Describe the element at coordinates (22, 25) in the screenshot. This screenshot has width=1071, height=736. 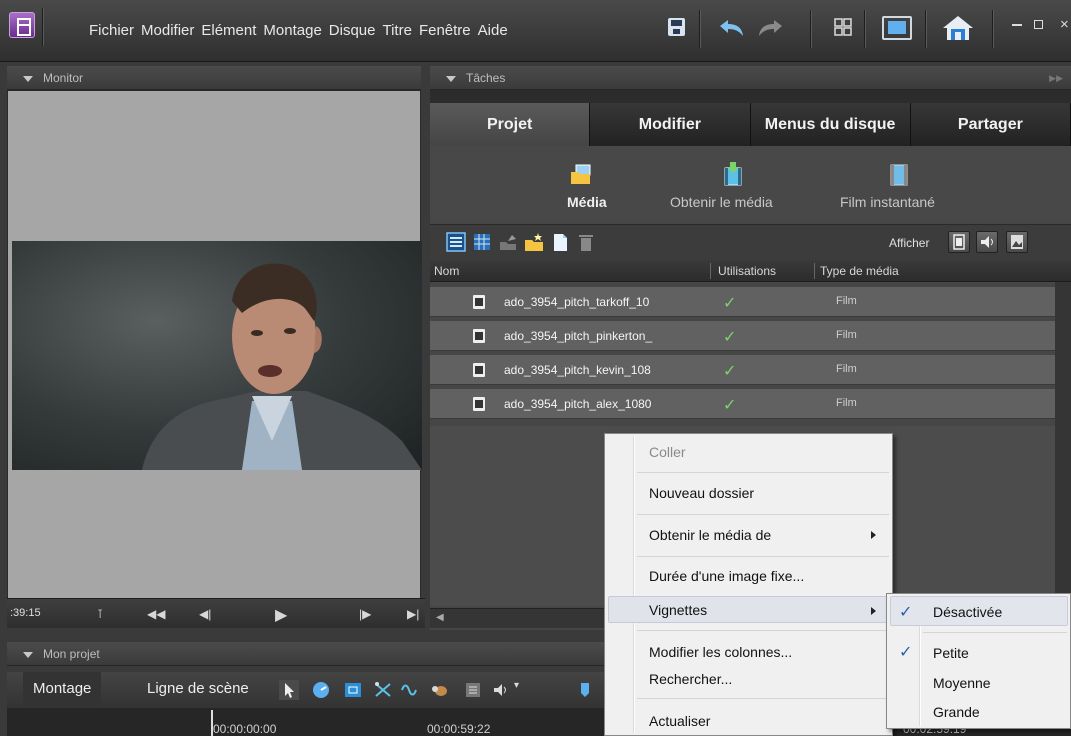
I see `app-logo-icon` at that location.